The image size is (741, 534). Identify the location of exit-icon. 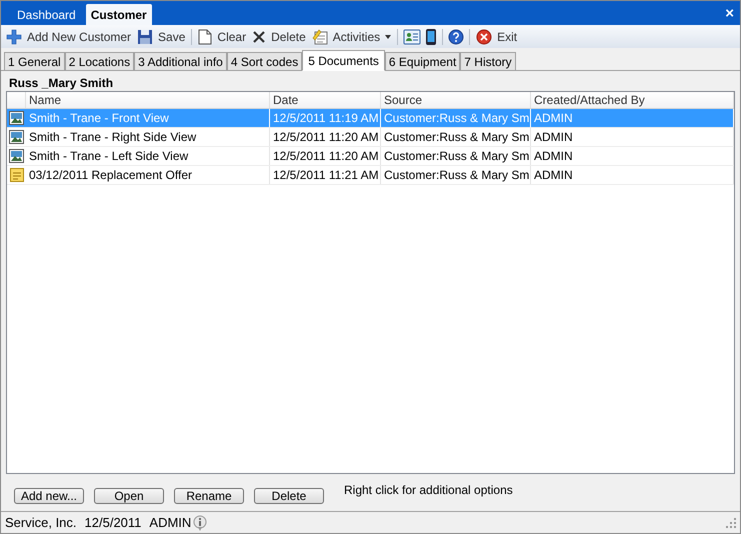
(484, 36).